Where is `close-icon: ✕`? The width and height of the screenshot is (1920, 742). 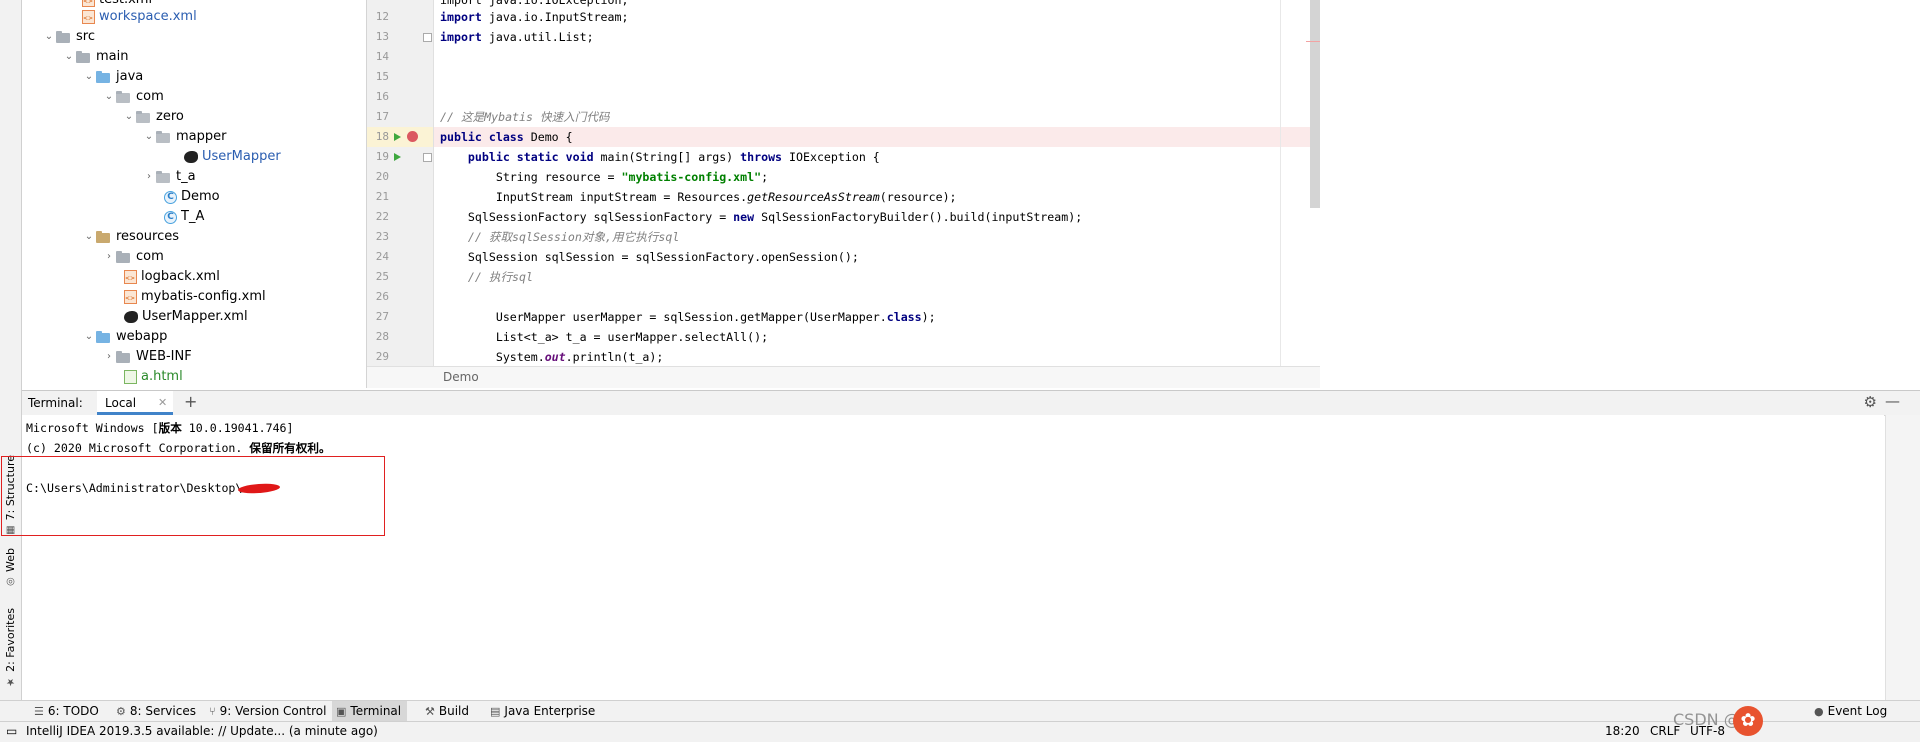
close-icon: ✕ is located at coordinates (162, 402).